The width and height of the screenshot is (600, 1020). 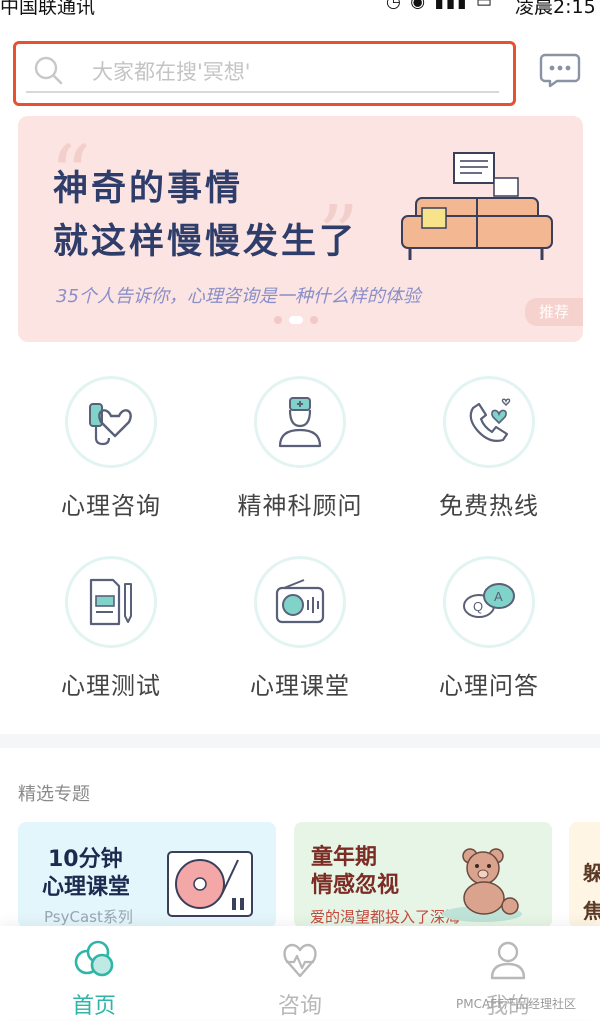 I want to click on sofa-illustration-icon, so click(x=477, y=206).